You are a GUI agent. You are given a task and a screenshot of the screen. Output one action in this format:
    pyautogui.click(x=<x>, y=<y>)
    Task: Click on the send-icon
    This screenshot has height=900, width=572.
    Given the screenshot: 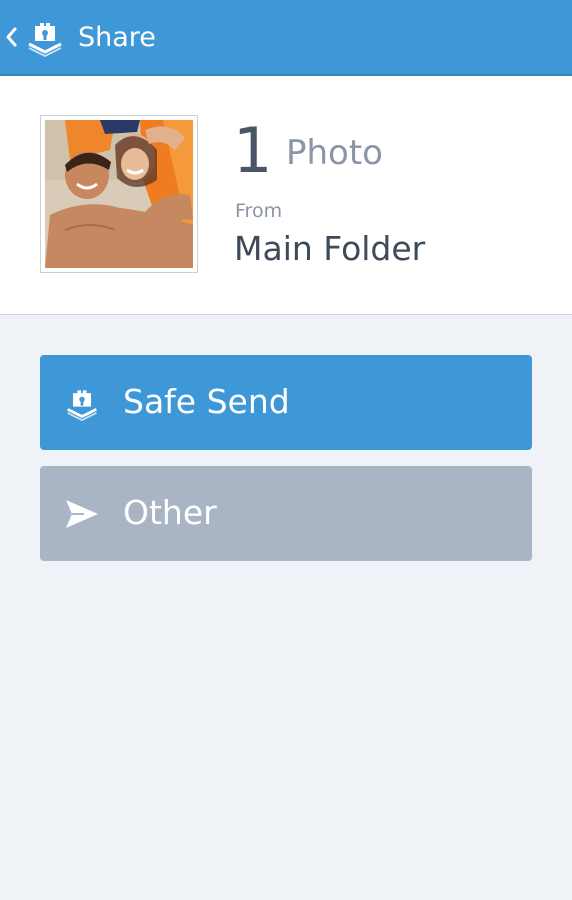 What is the action you would take?
    pyautogui.click(x=82, y=514)
    